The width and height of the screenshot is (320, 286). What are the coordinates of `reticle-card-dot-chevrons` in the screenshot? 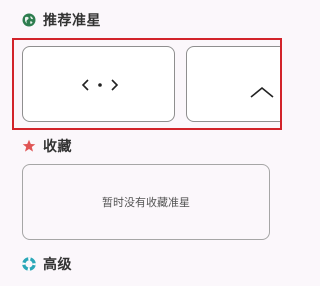 It's located at (98, 84).